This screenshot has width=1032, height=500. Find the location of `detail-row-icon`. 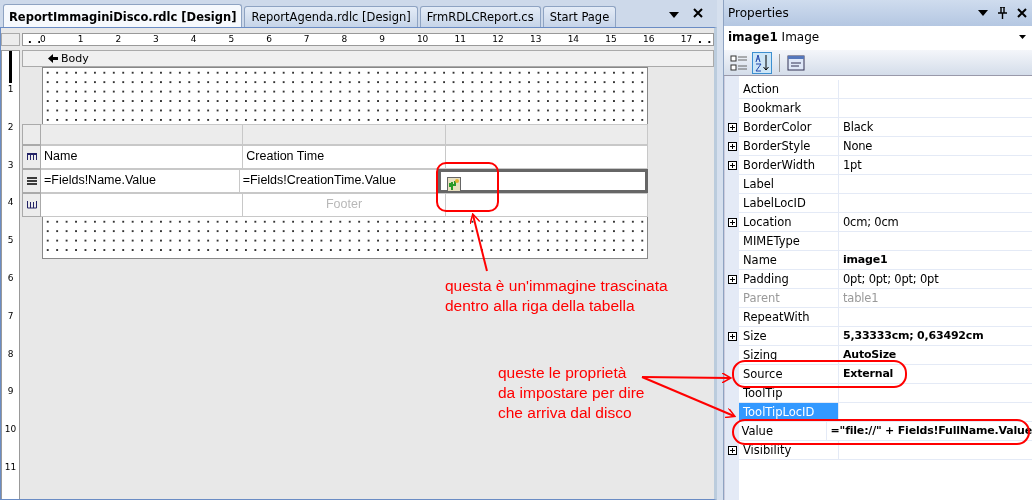

detail-row-icon is located at coordinates (31, 181).